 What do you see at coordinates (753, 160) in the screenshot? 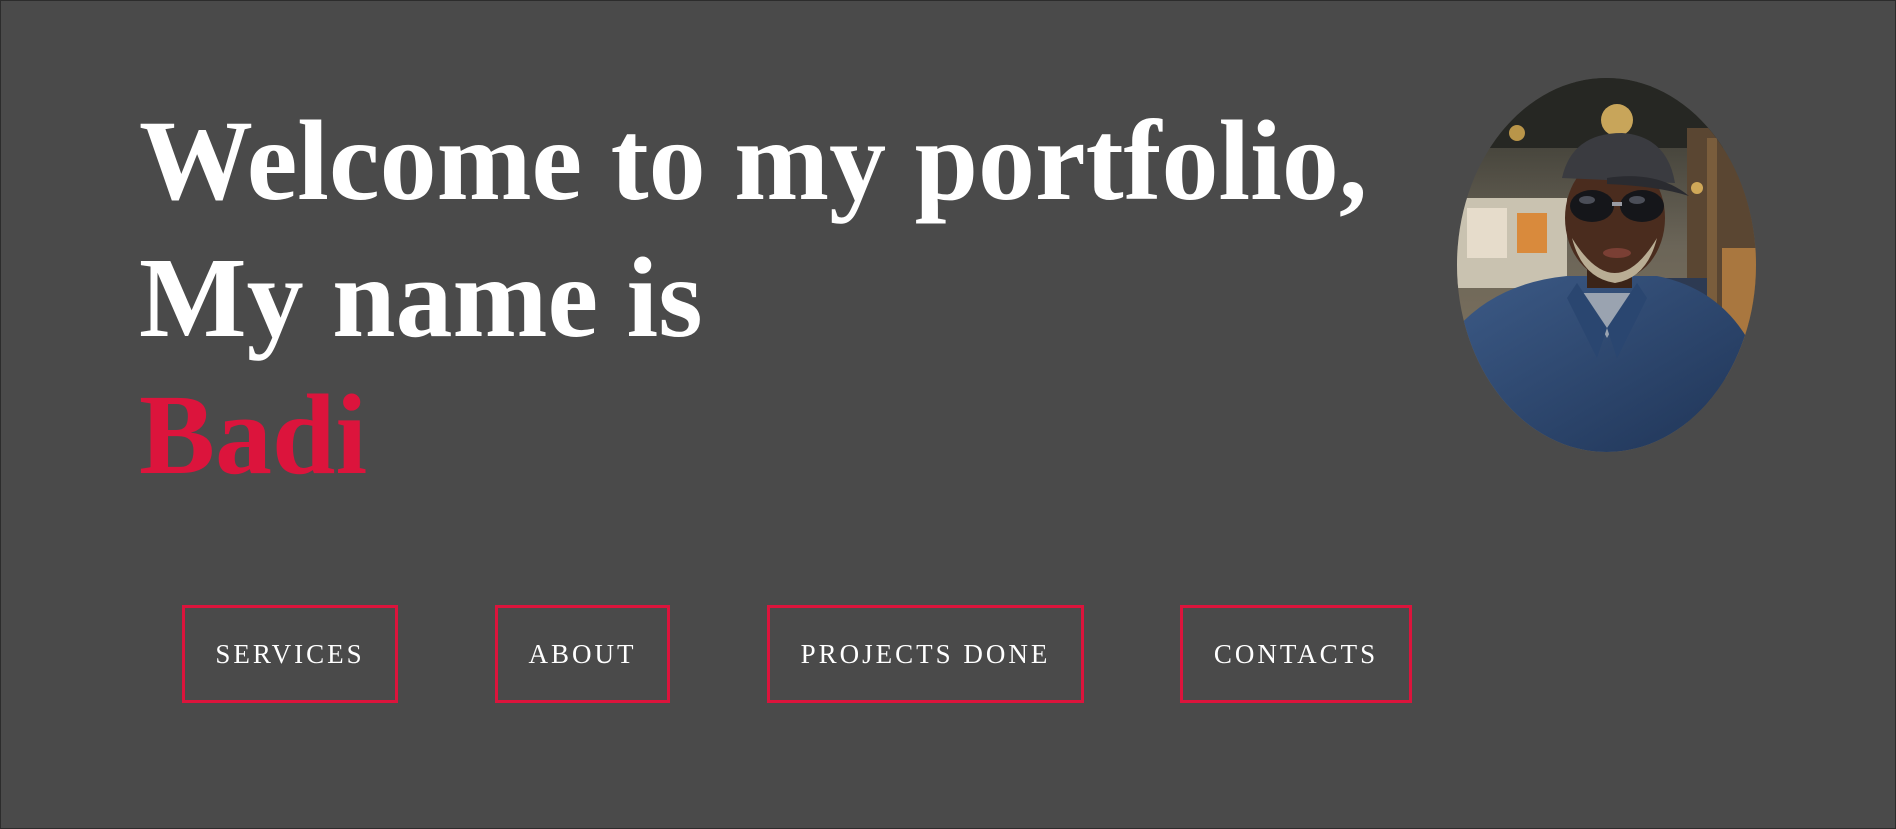
I see `hero-welcome-line: Welcome to my portfolio,` at bounding box center [753, 160].